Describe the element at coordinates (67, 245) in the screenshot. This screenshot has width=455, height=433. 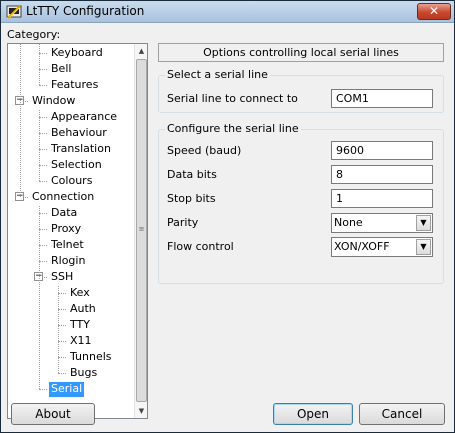
I see `tree-item-telnet: Telnet` at that location.